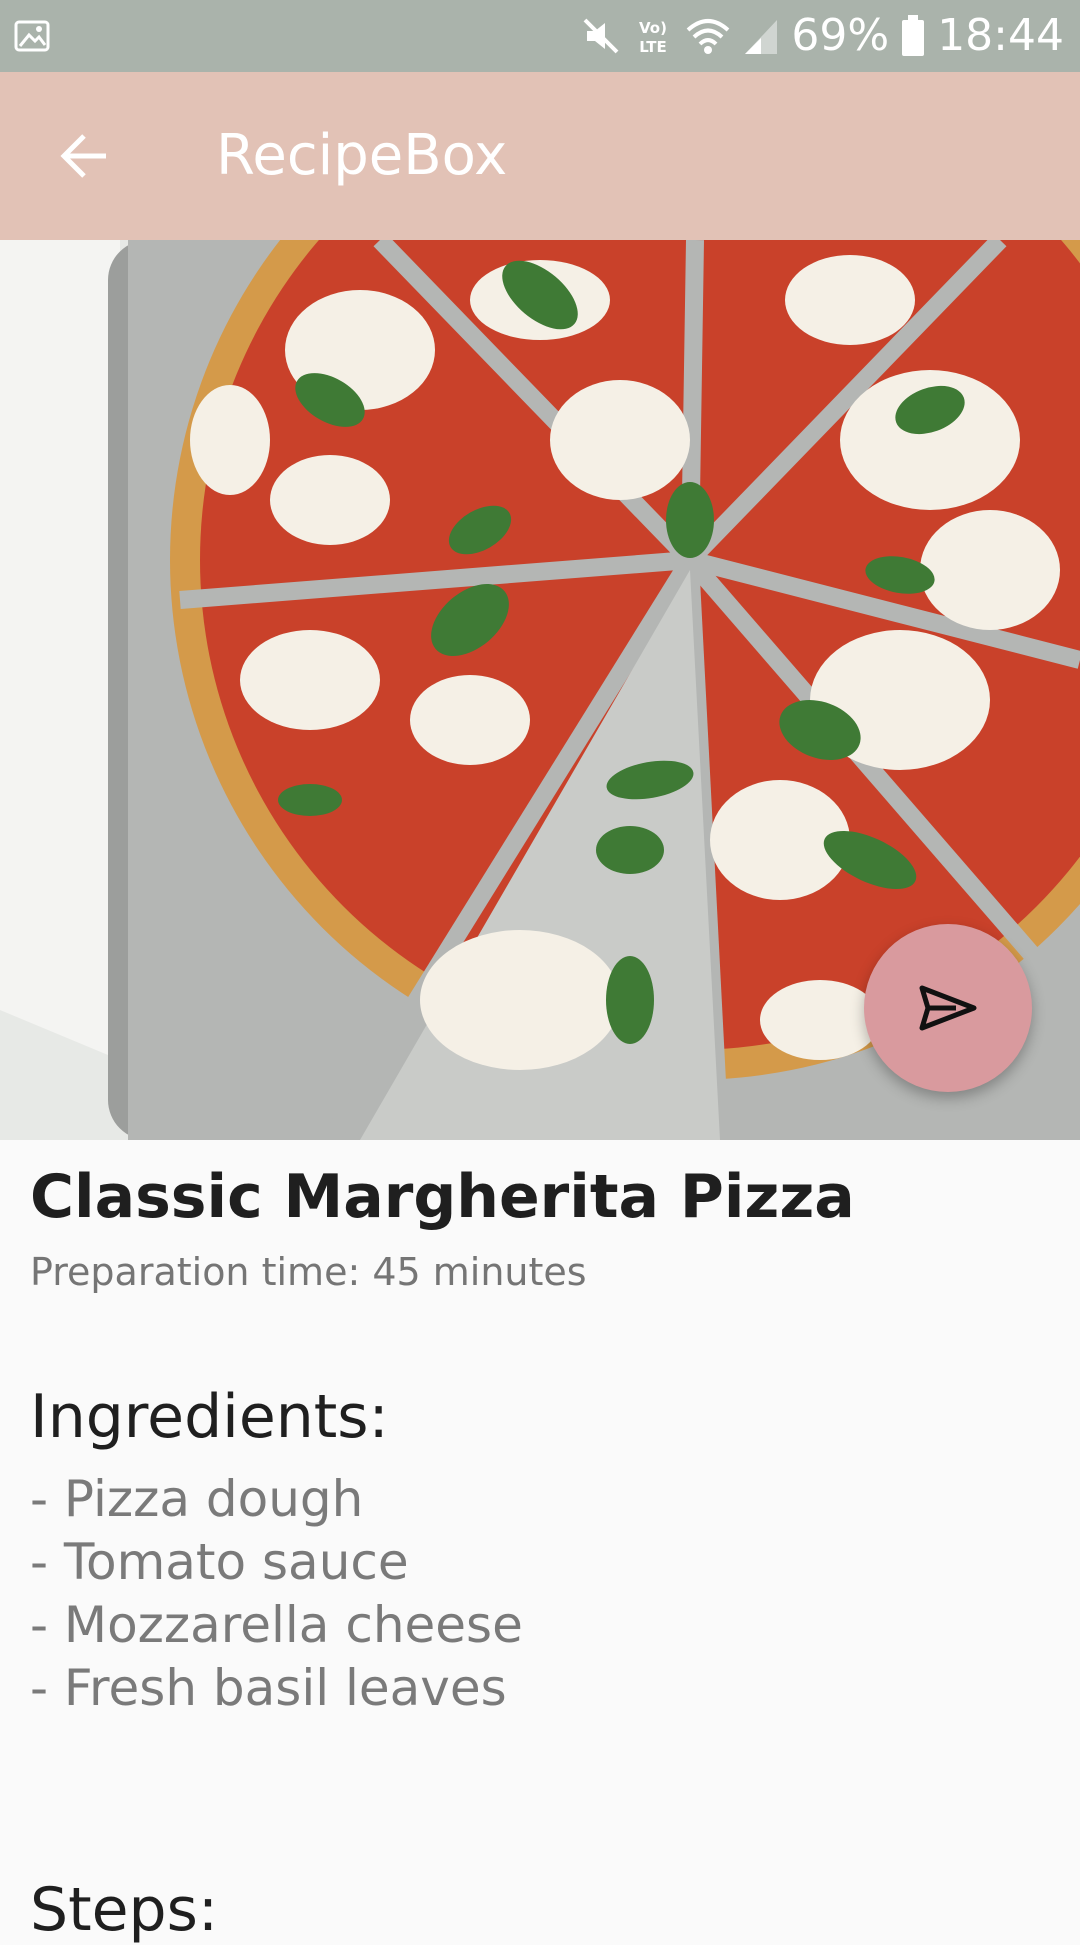 Image resolution: width=1080 pixels, height=1945 pixels. I want to click on preparation-time: Preparation time: 45 minutes, so click(308, 1272).